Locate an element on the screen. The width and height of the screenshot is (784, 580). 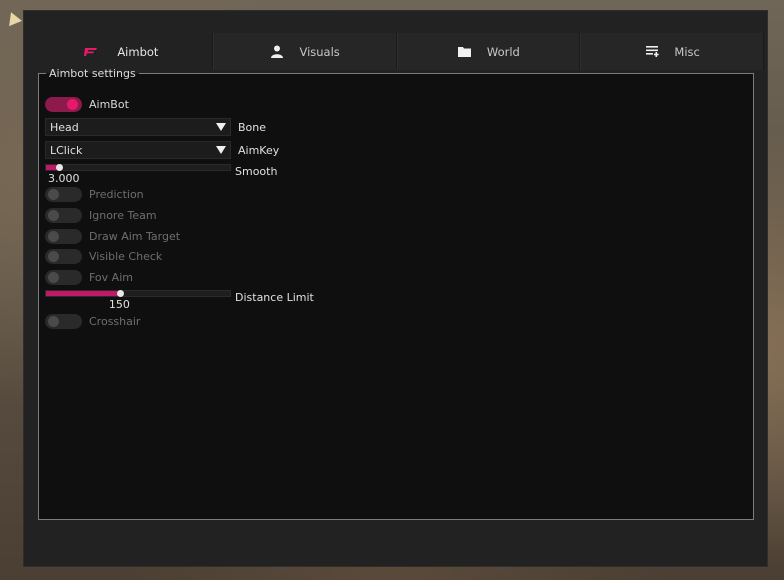
tab-label: Visuals is located at coordinates (319, 51).